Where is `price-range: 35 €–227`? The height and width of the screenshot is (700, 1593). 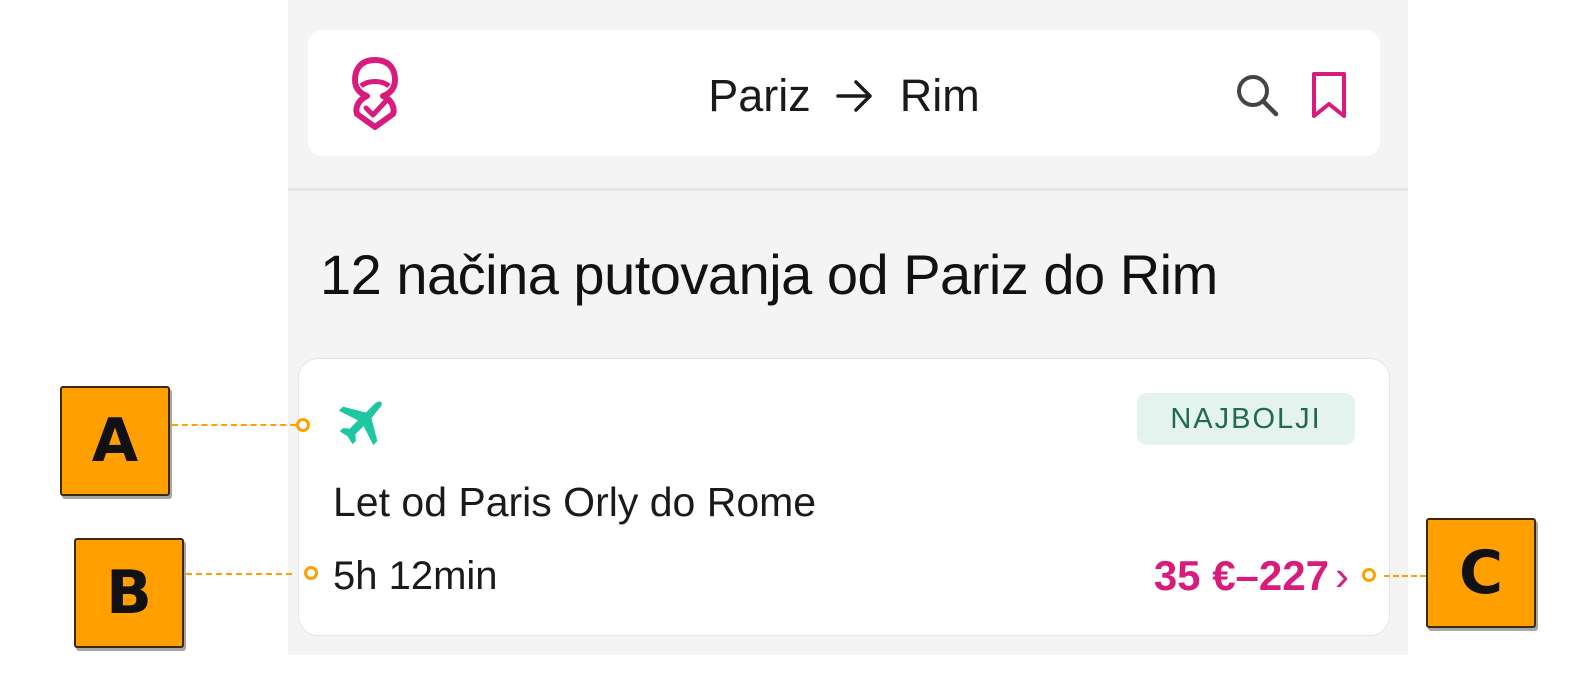 price-range: 35 €–227 is located at coordinates (1241, 575).